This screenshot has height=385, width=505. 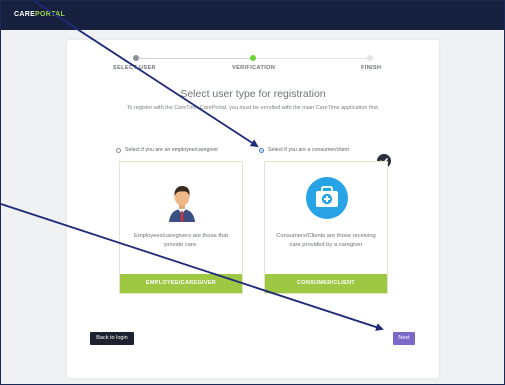 I want to click on radio-consumer: Select if you are a consumer/client, so click(x=304, y=150).